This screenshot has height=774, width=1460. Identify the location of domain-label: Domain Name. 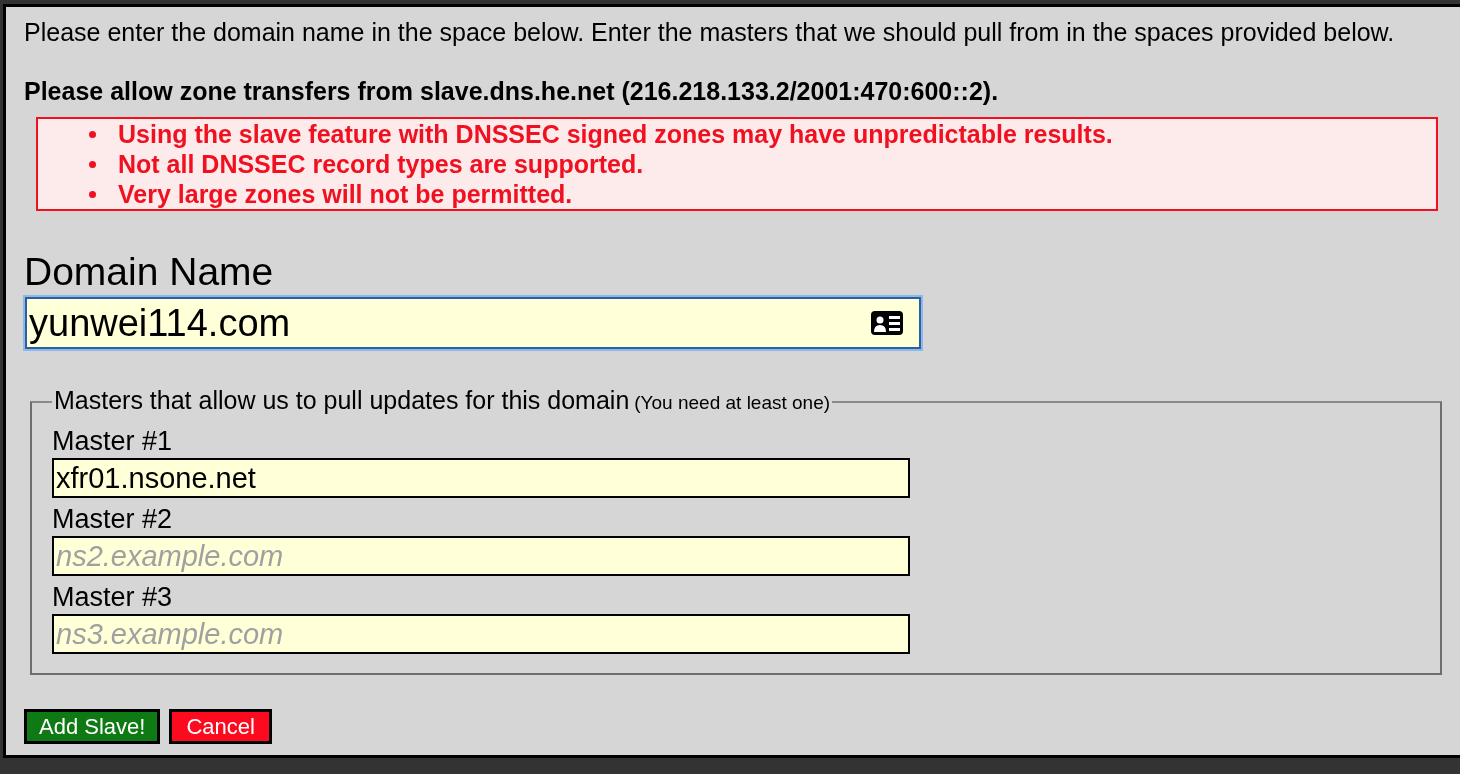
(149, 272).